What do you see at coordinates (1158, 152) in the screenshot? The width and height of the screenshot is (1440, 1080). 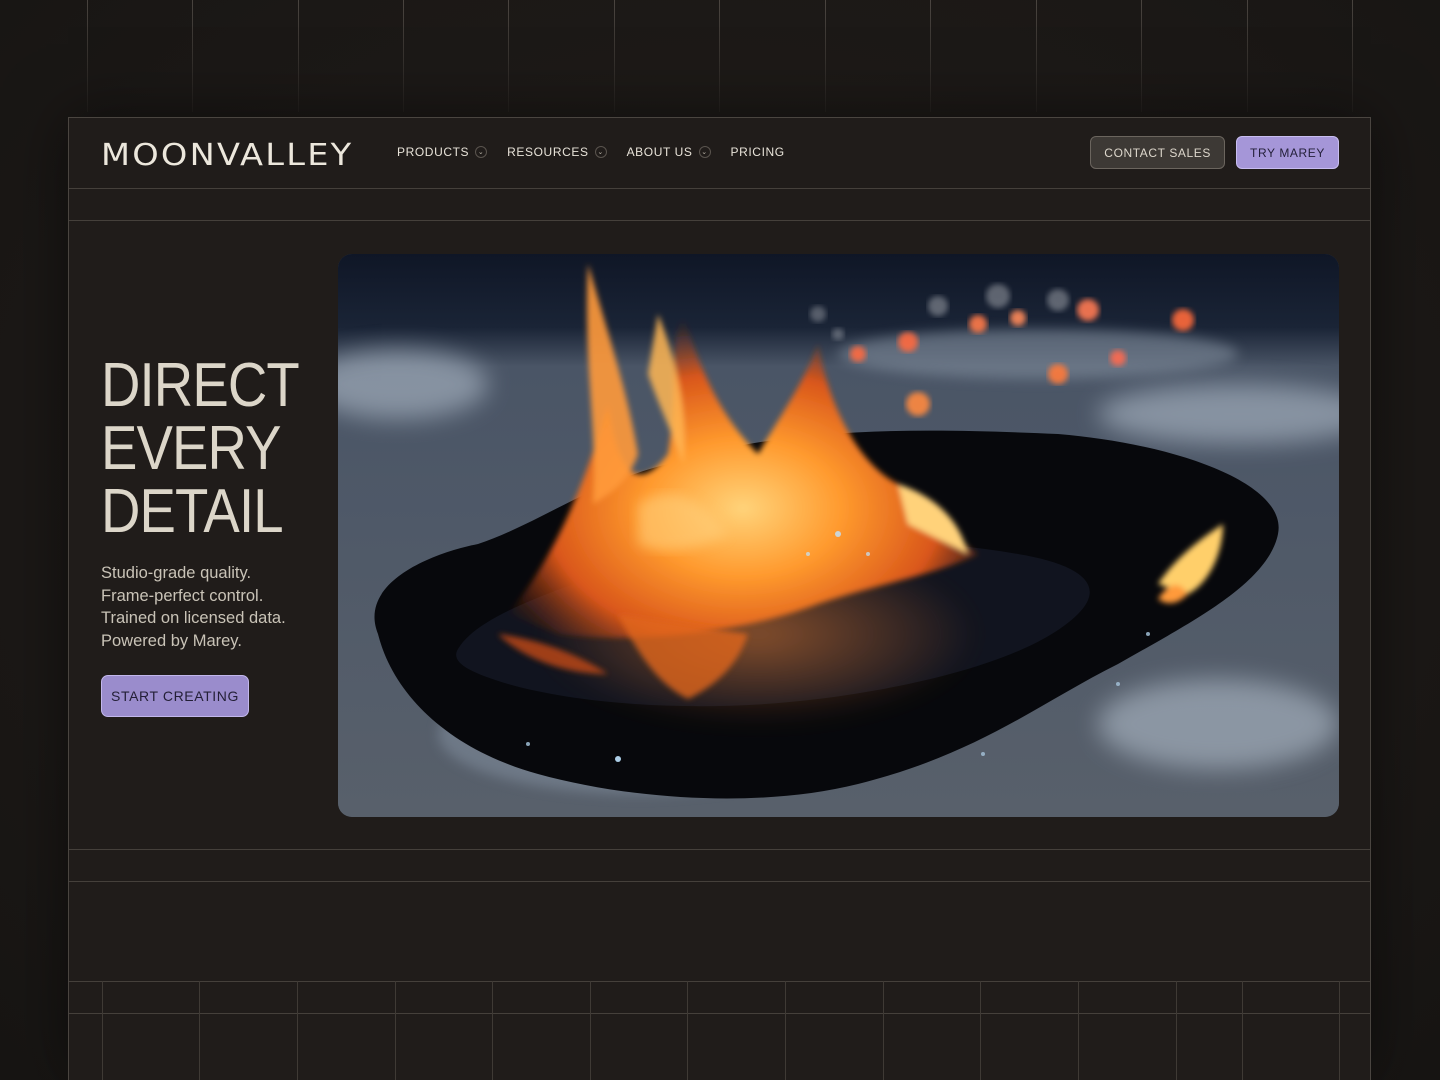 I see `contact-sales-button: CONTACT SALES` at bounding box center [1158, 152].